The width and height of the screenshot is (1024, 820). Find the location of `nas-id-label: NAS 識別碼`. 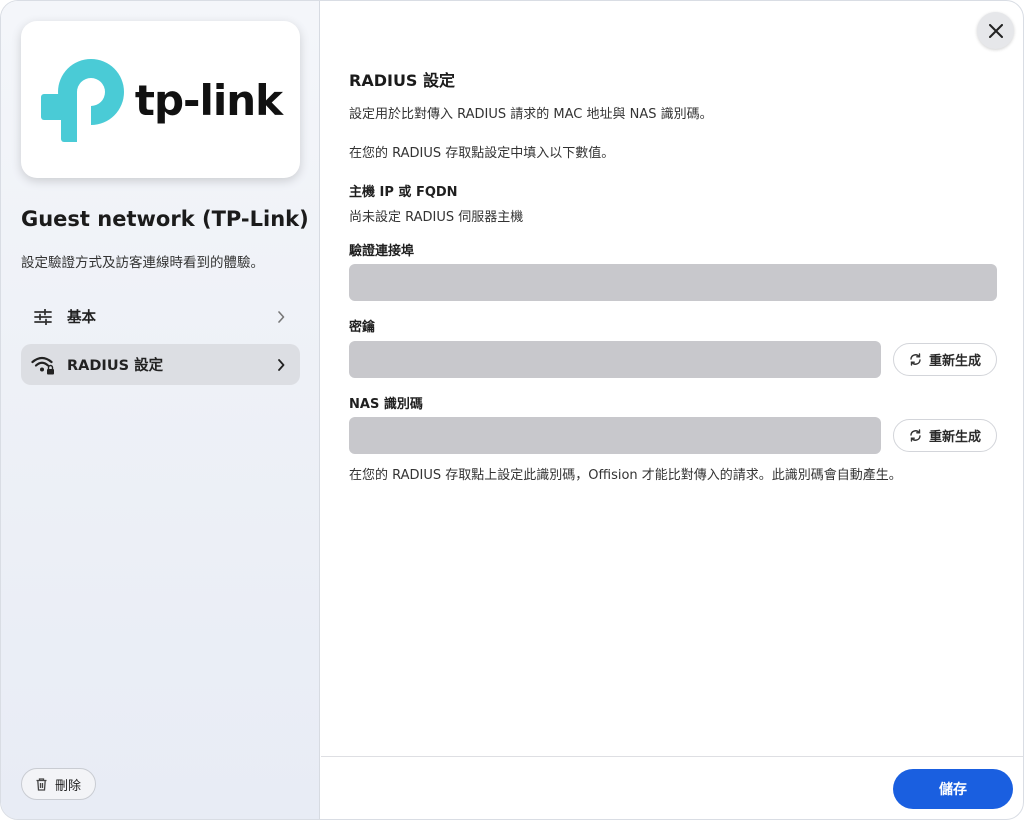

nas-id-label: NAS 識別碼 is located at coordinates (386, 404).